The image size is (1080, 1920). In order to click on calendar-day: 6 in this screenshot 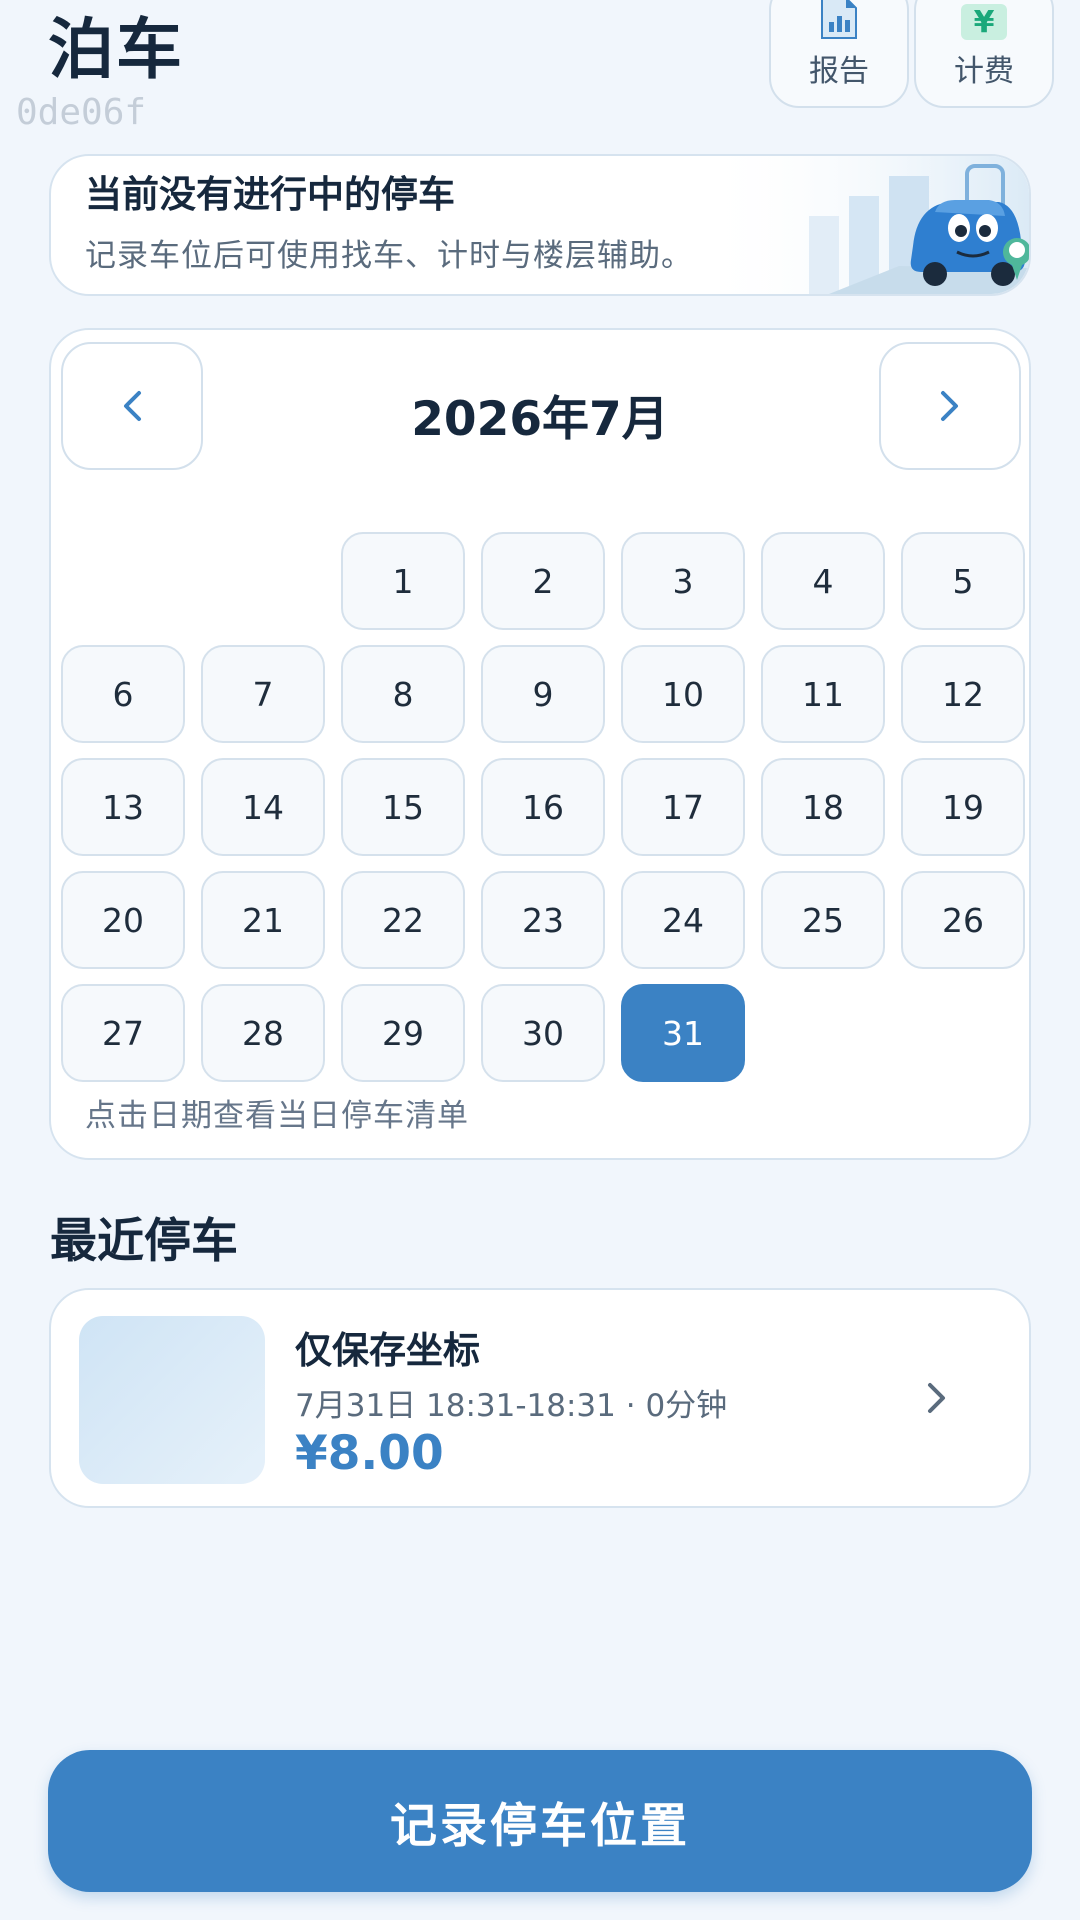, I will do `click(123, 694)`.